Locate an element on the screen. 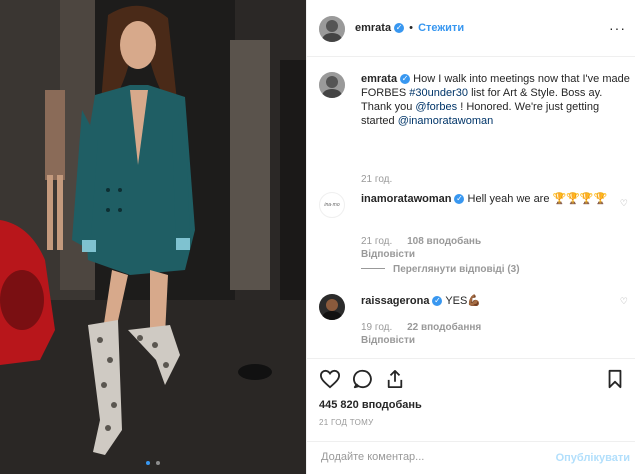 The width and height of the screenshot is (635, 476). comment-body: YES💪🏾 is located at coordinates (463, 301).